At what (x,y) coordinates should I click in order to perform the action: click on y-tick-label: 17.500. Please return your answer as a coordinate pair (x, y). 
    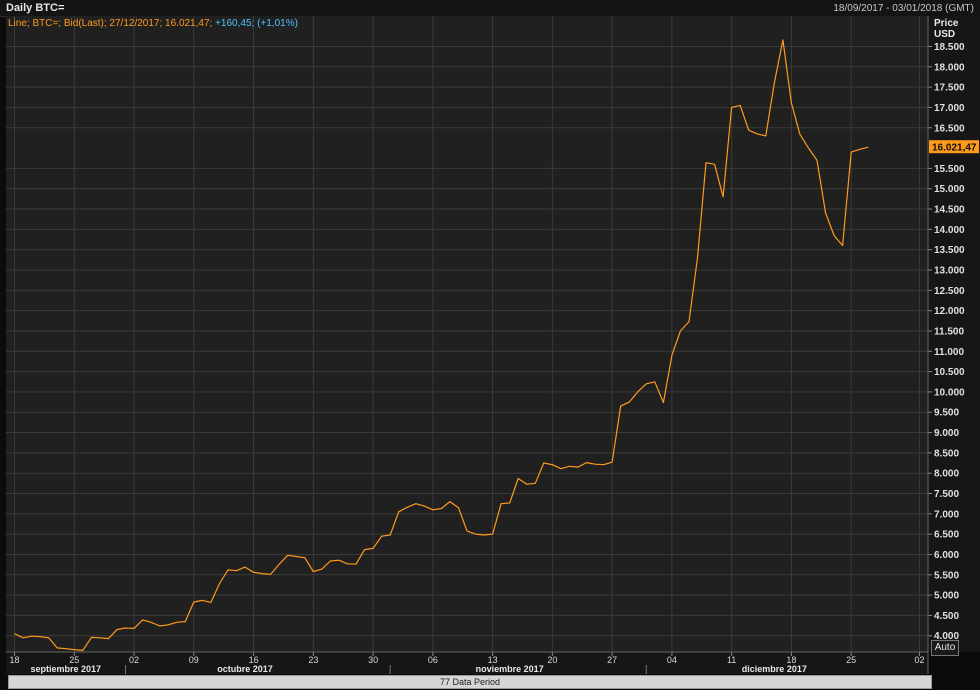
    Looking at the image, I should click on (949, 88).